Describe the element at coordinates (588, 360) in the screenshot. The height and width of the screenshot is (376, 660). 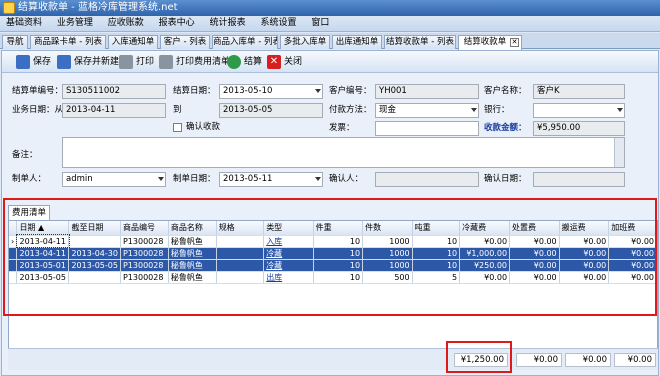
I see `sum-handling-fee: ¥0.00` at that location.